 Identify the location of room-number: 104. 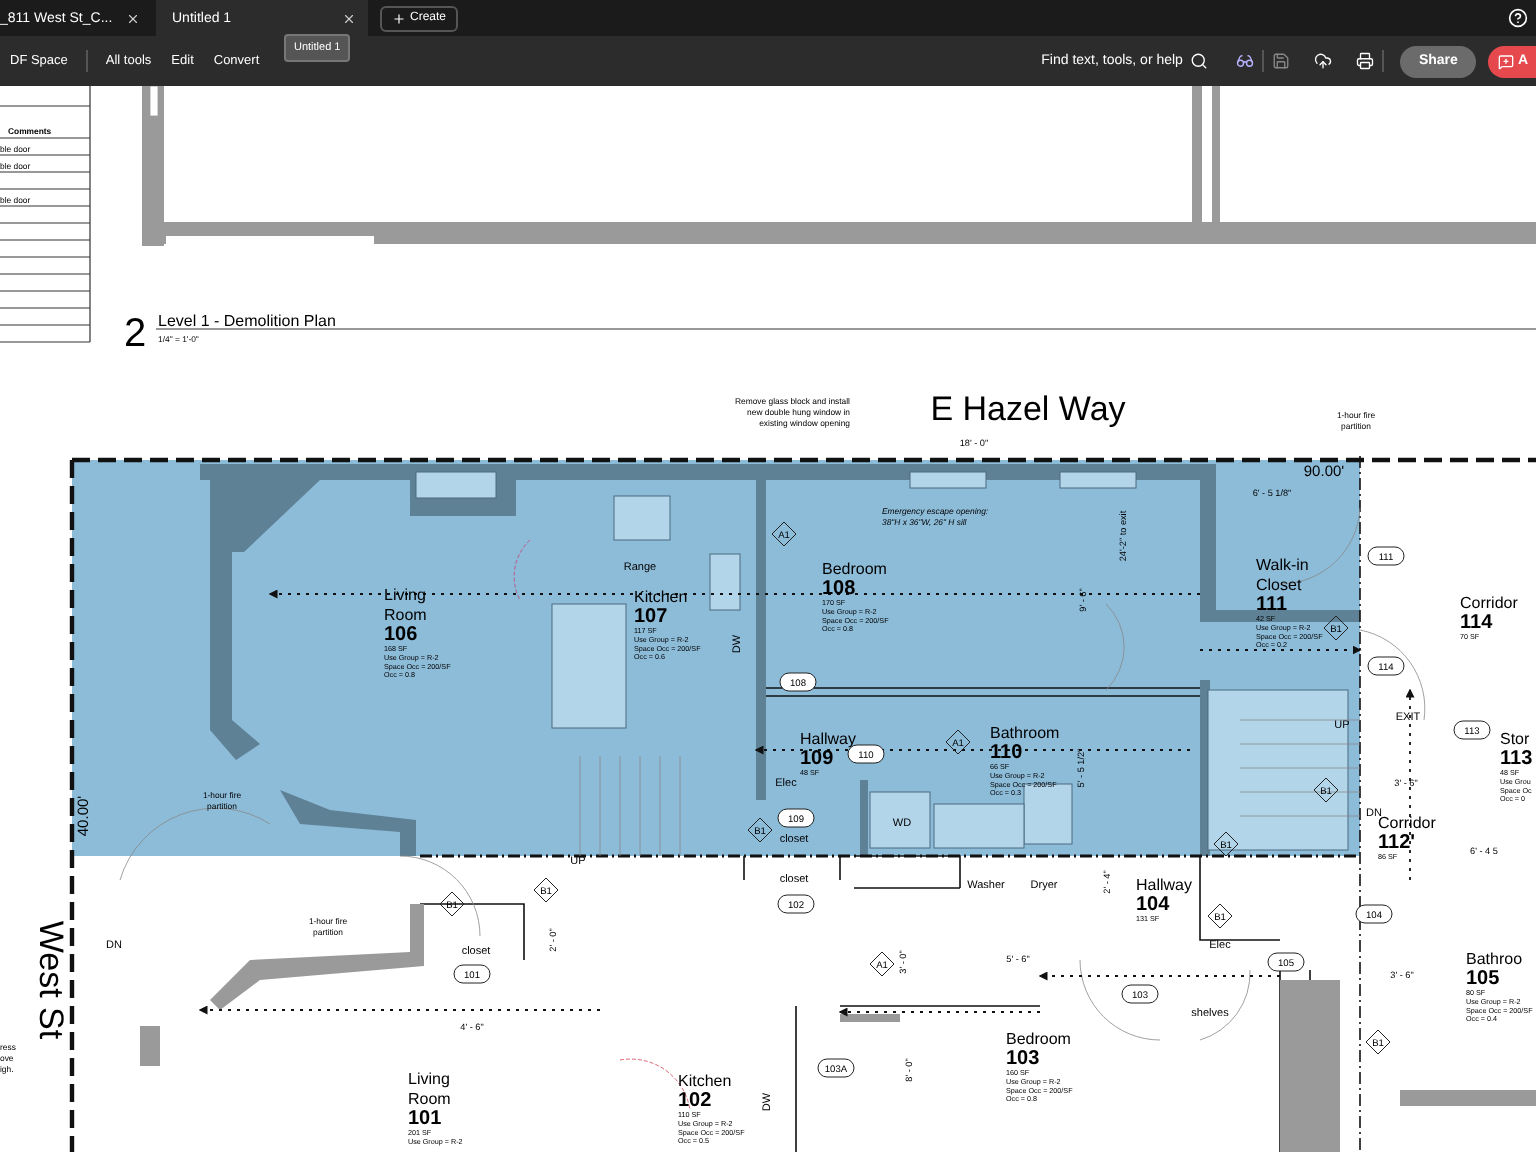
(1153, 905).